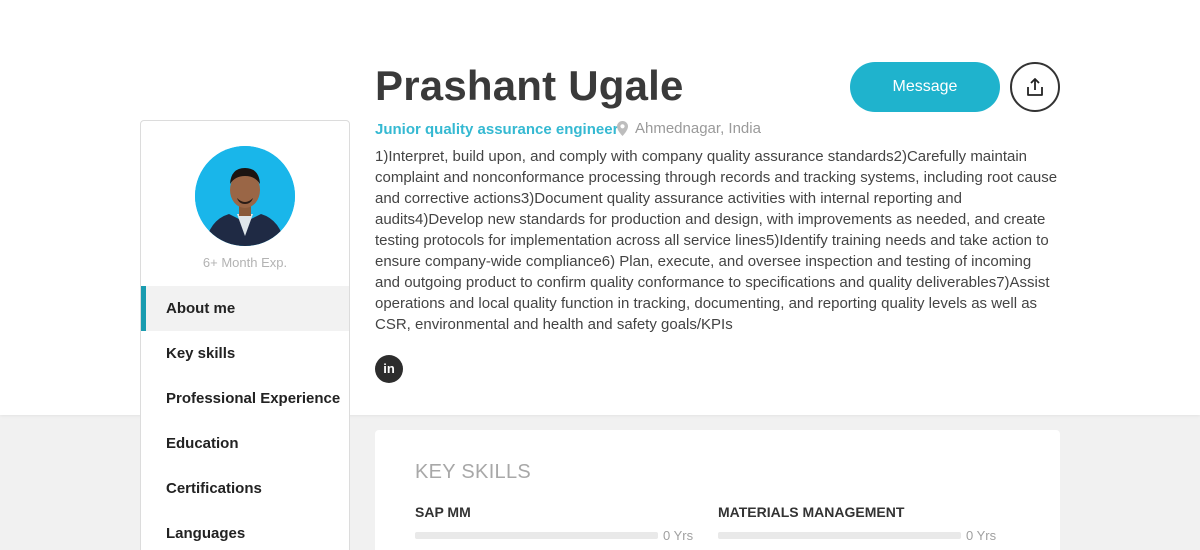 The width and height of the screenshot is (1200, 550). Describe the element at coordinates (245, 443) in the screenshot. I see `sidebar-item-education: Education` at that location.